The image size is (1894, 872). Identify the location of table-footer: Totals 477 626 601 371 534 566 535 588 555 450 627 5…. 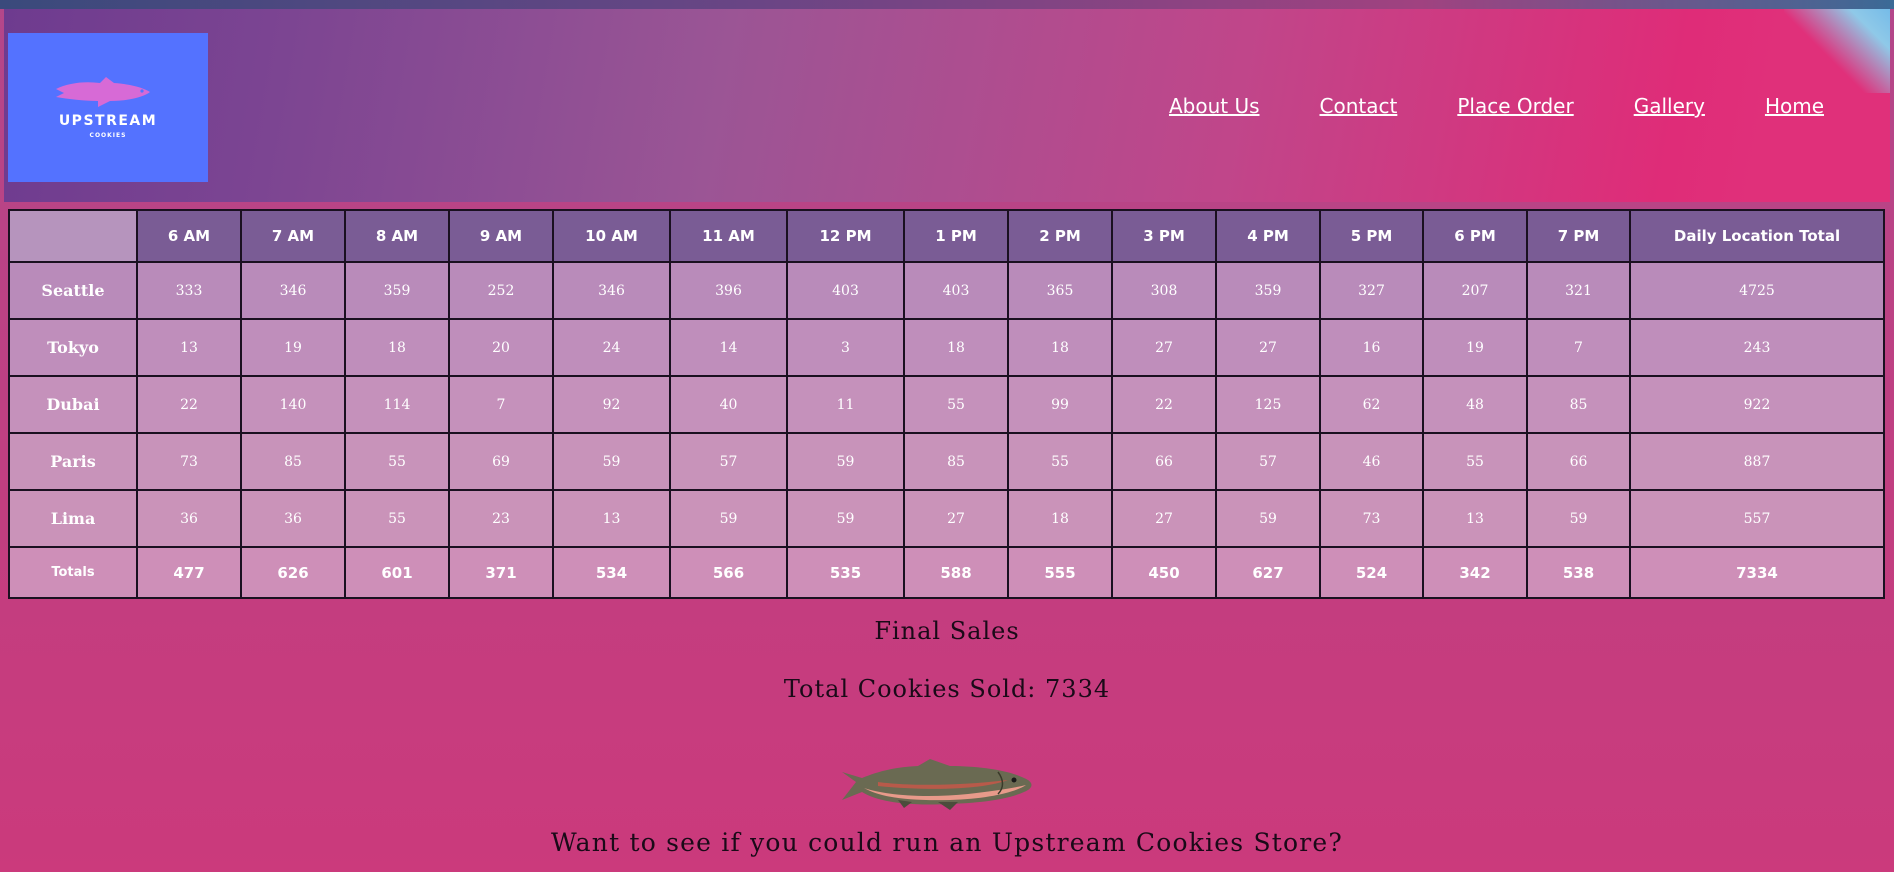
(946, 572).